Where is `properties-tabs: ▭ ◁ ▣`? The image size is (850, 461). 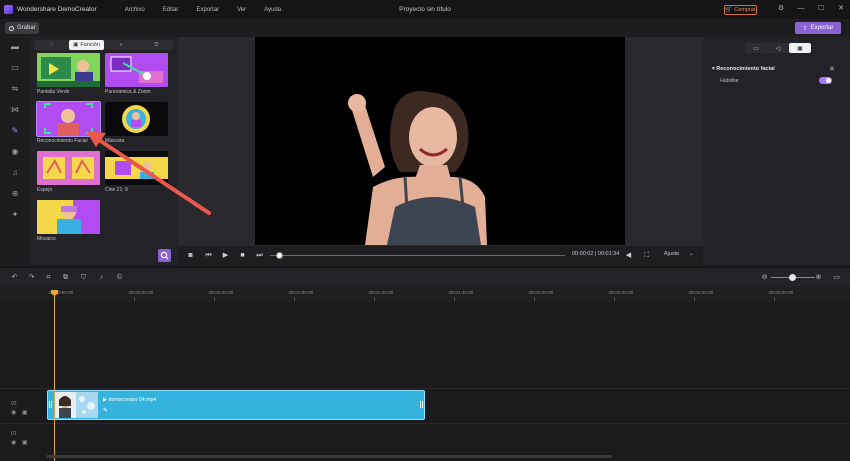
properties-tabs: ▭ ◁ ▣ is located at coordinates (778, 48).